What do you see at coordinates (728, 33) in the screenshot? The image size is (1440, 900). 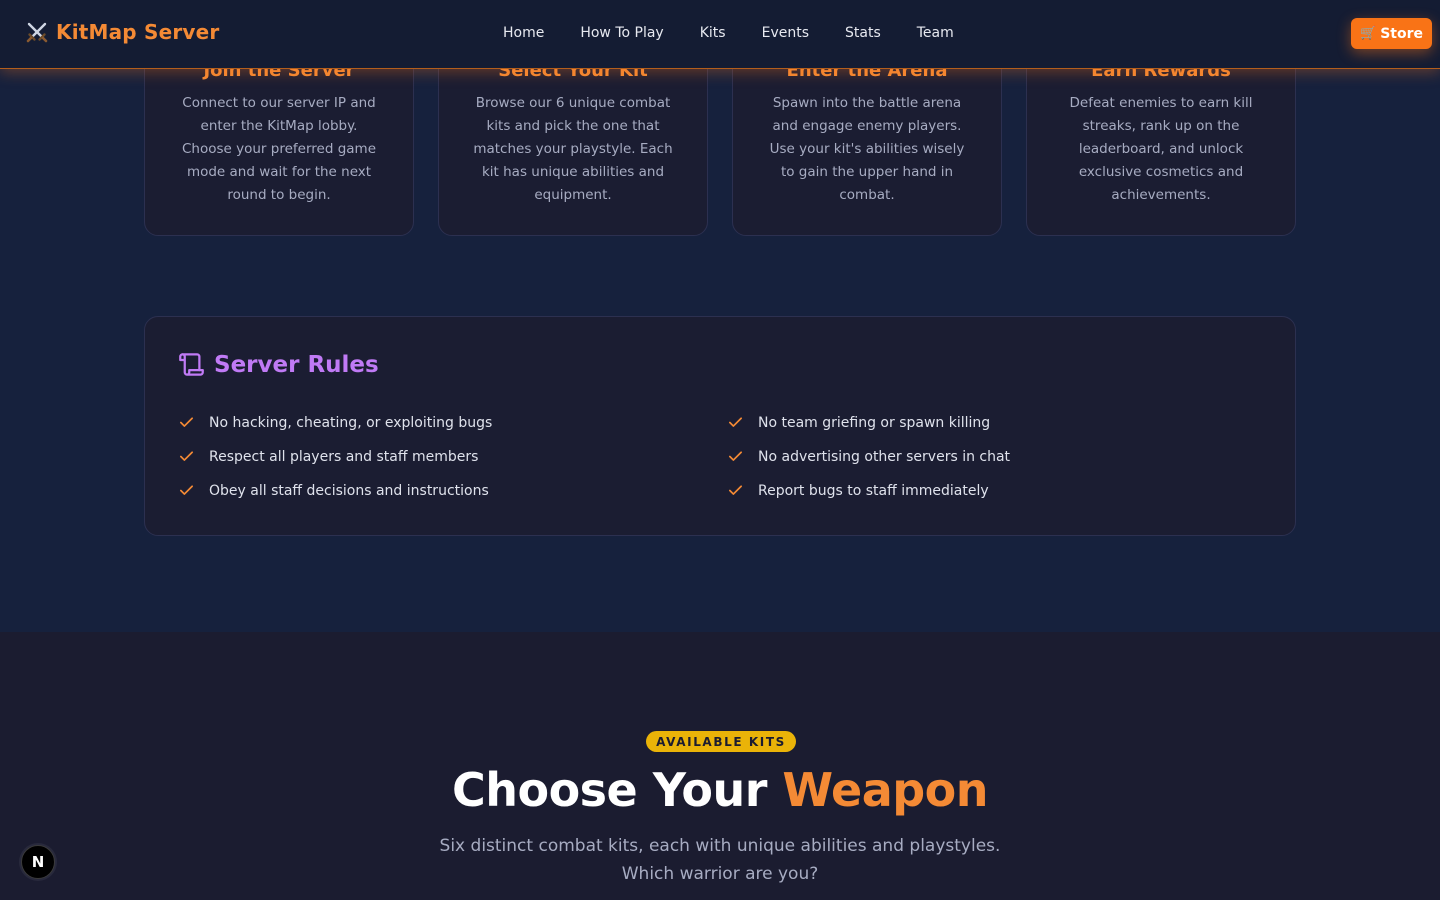 I see `main-nav: Home How To Play Kits Events Stats Team` at bounding box center [728, 33].